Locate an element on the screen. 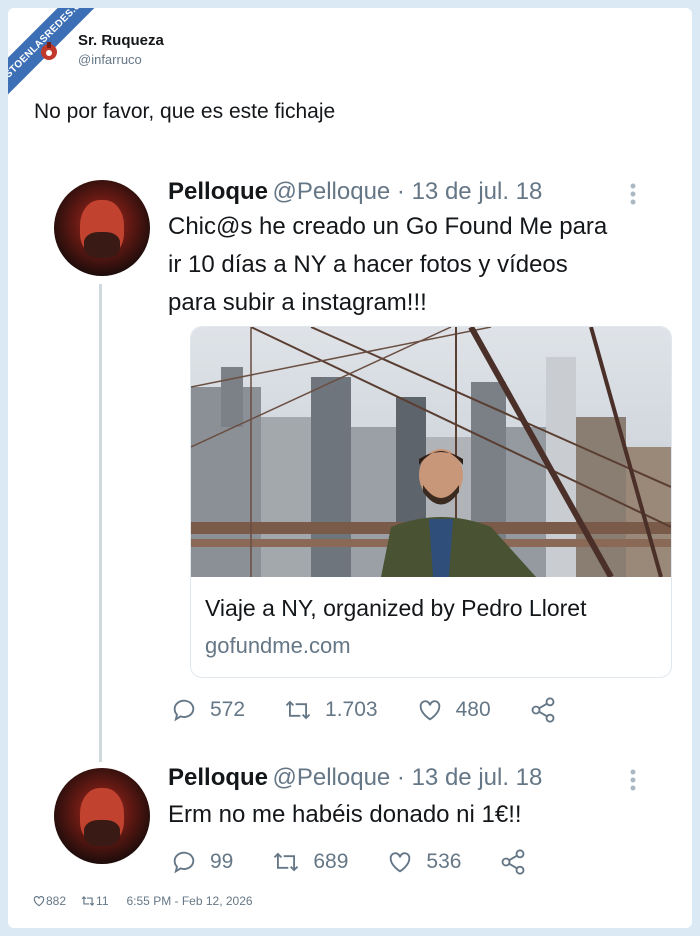 Image resolution: width=700 pixels, height=936 pixels. like-button: 480 is located at coordinates (453, 710).